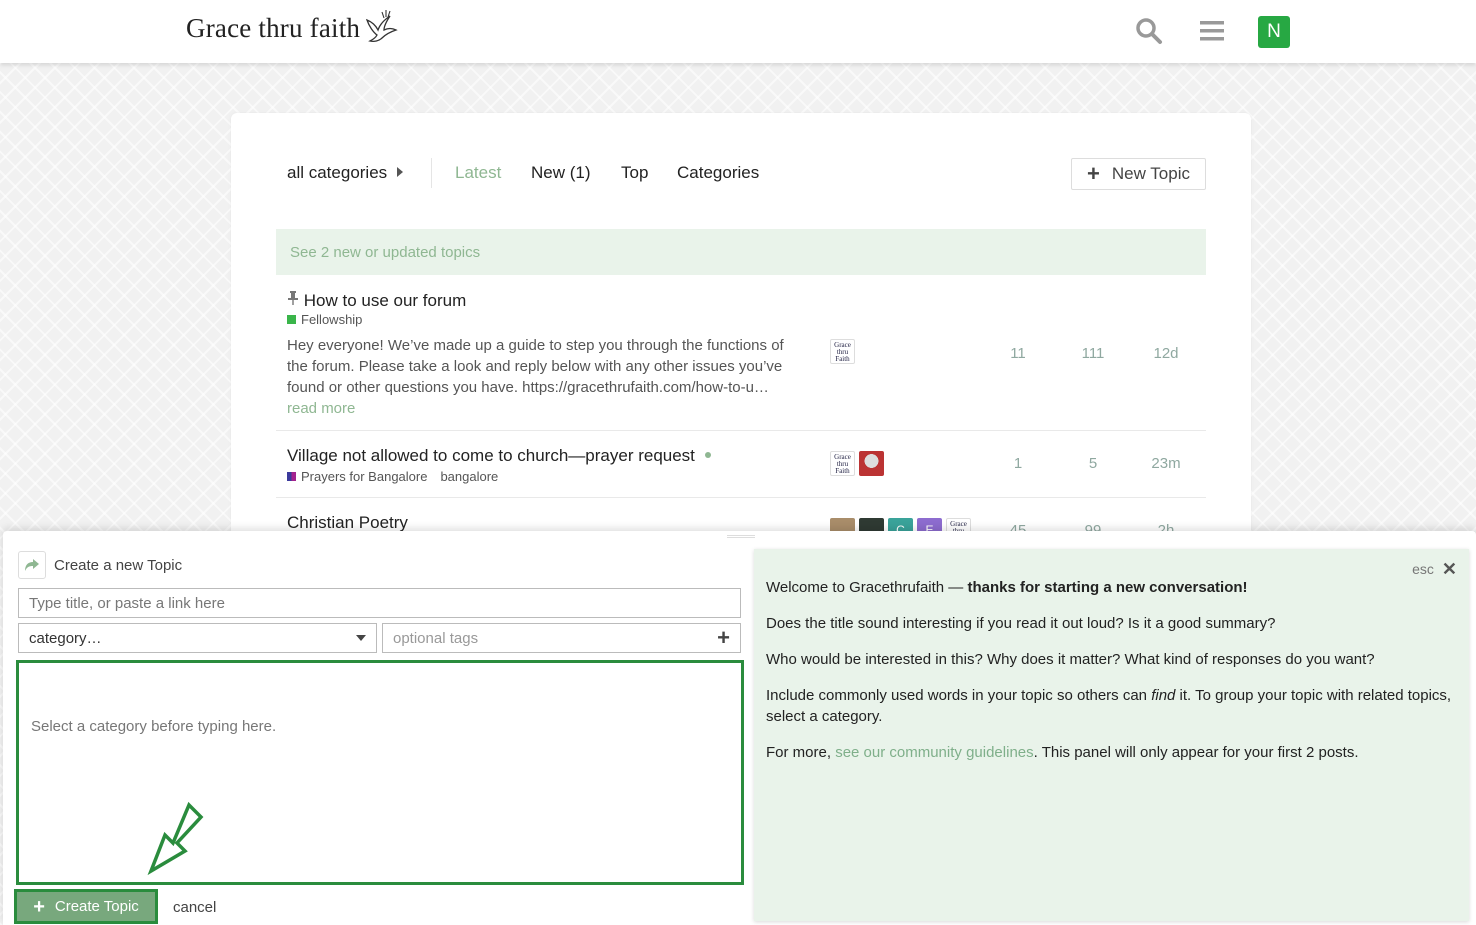  I want to click on caret-right-icon, so click(400, 172).